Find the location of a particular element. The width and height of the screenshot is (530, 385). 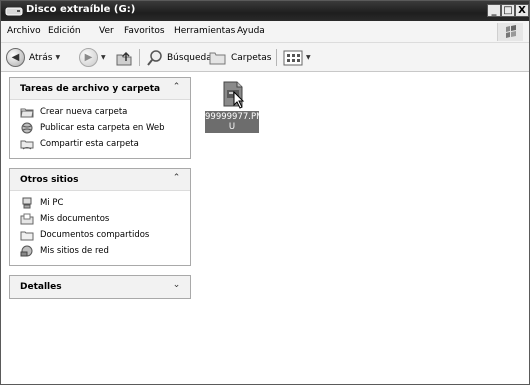

place-my-documents: Mis documentos is located at coordinates (105, 219).